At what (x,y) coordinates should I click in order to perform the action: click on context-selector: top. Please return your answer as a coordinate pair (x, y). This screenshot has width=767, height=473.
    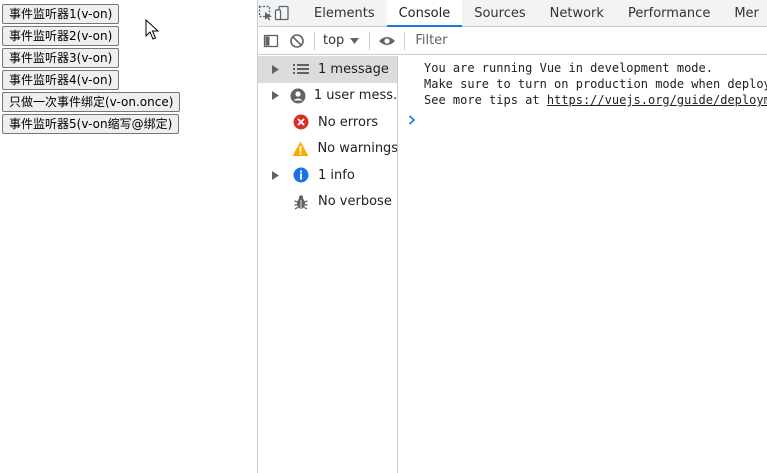
    Looking at the image, I should click on (342, 40).